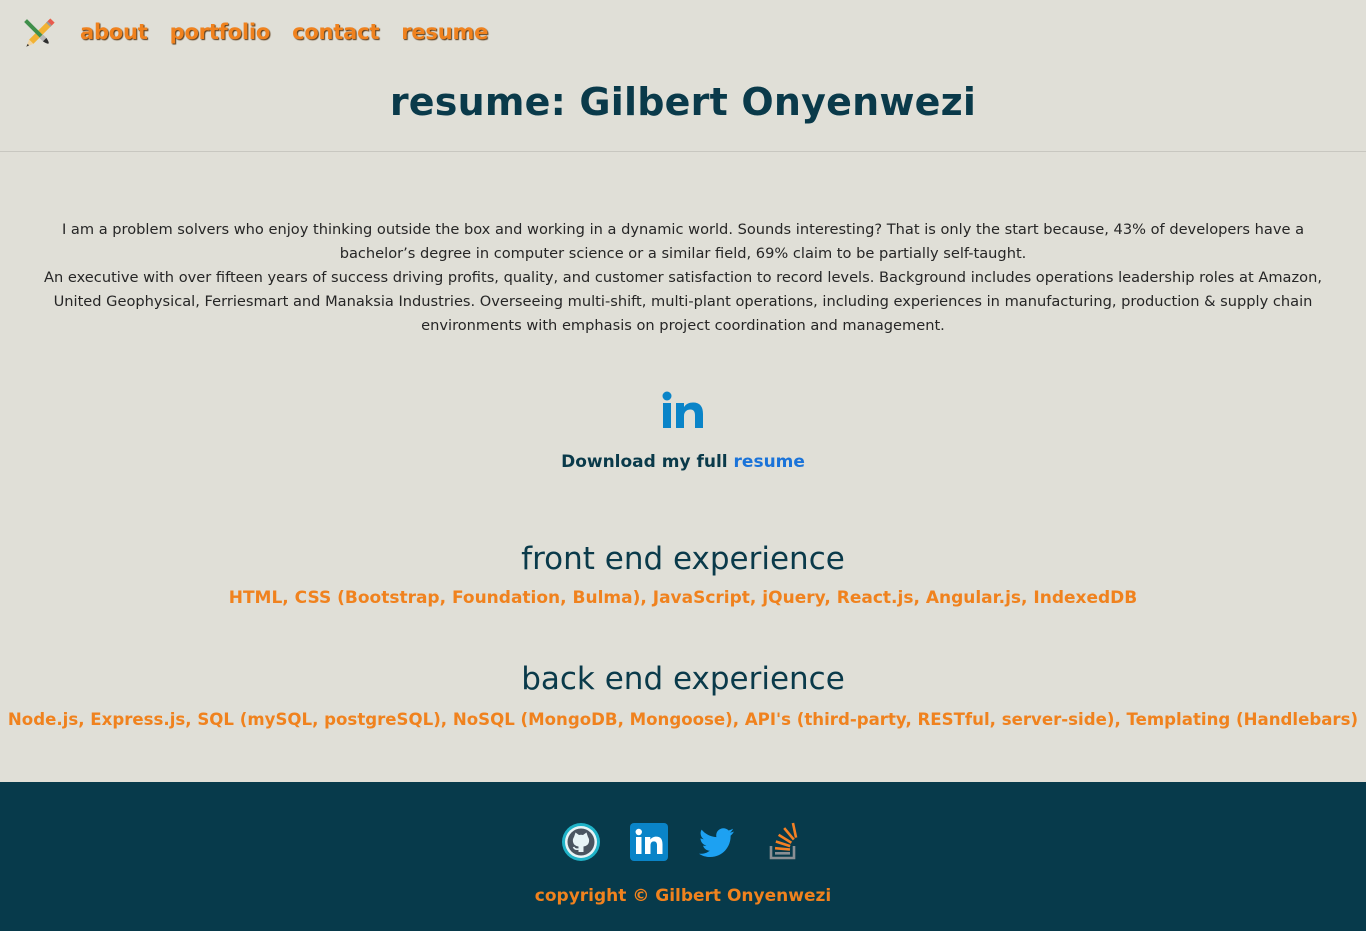  I want to click on stackoverflow-icon, so click(785, 842).